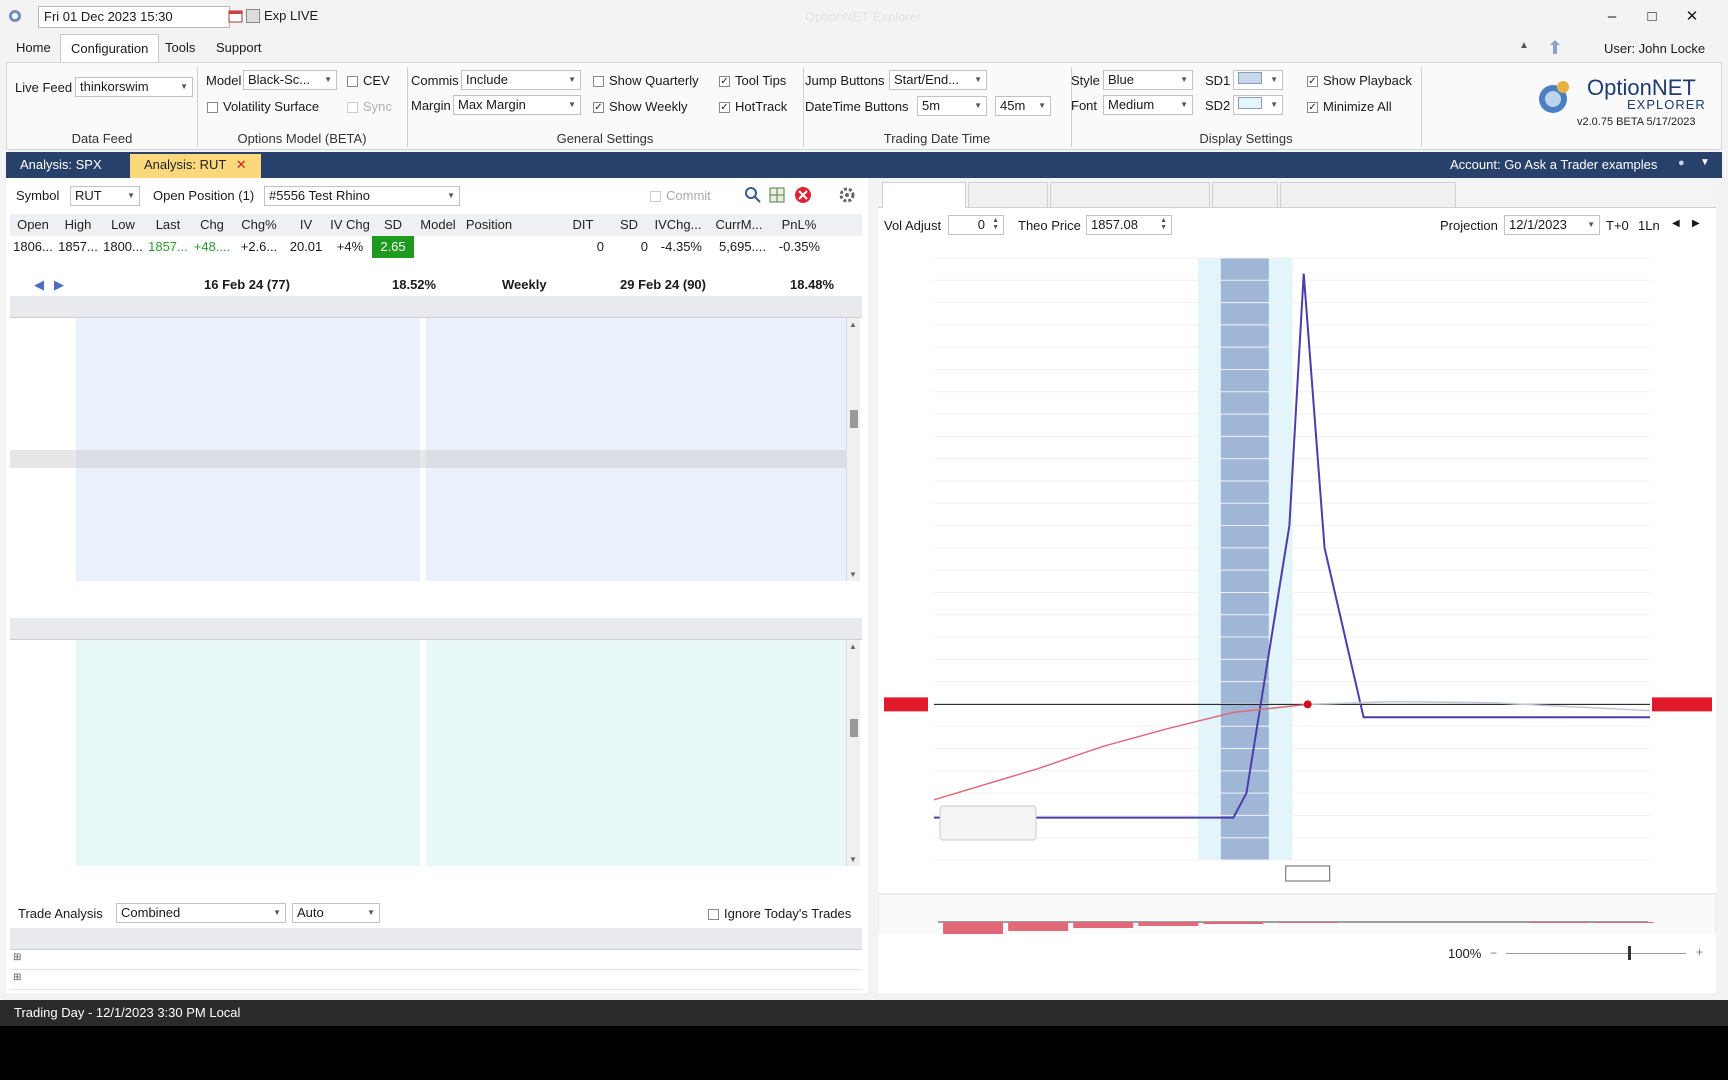  I want to click on menu-support: Support, so click(239, 48).